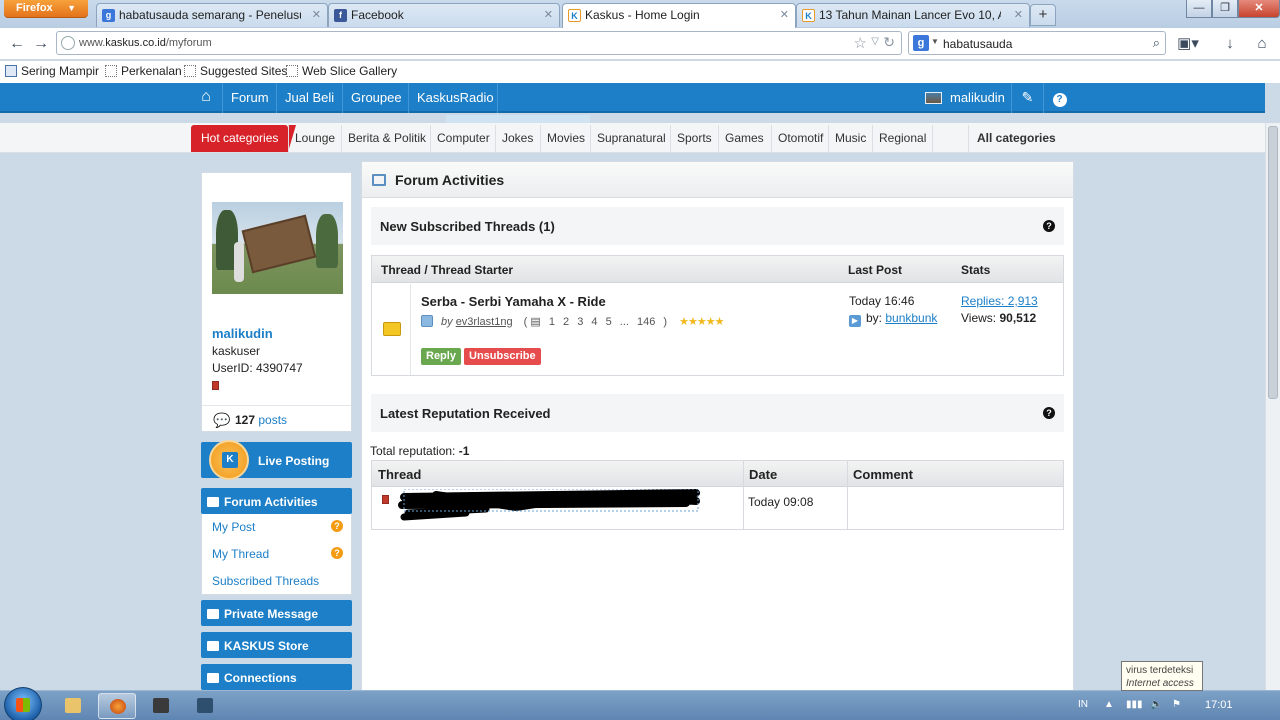 The width and height of the screenshot is (1280, 720). I want to click on submenu-my-post: My Post, so click(233, 527).